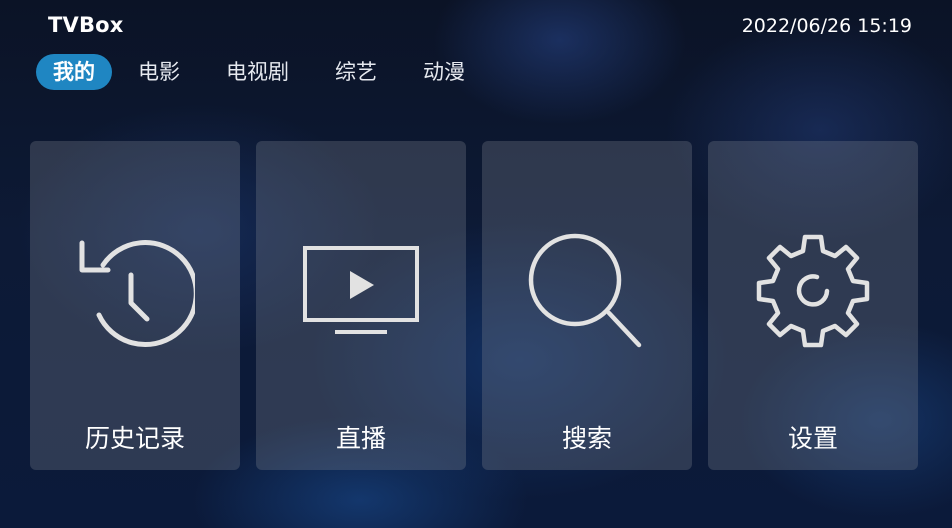 This screenshot has width=952, height=528. What do you see at coordinates (444, 72) in the screenshot?
I see `tab-anime: 动漫` at bounding box center [444, 72].